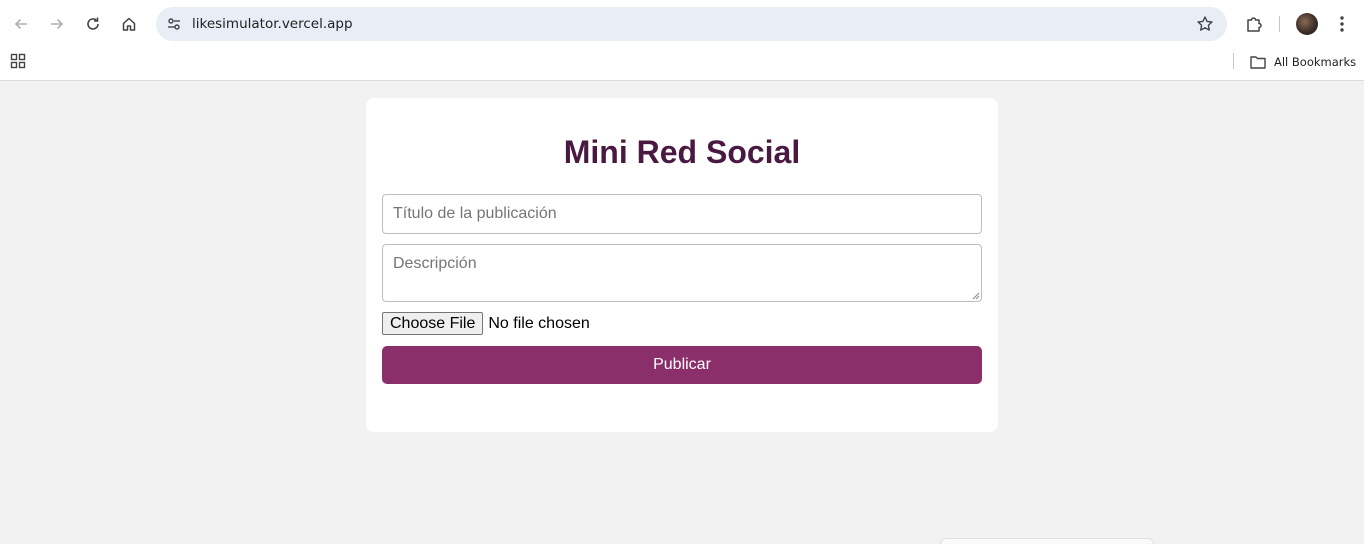 The image size is (1364, 544). I want to click on url-text: likesimulator.vercel.app, so click(272, 24).